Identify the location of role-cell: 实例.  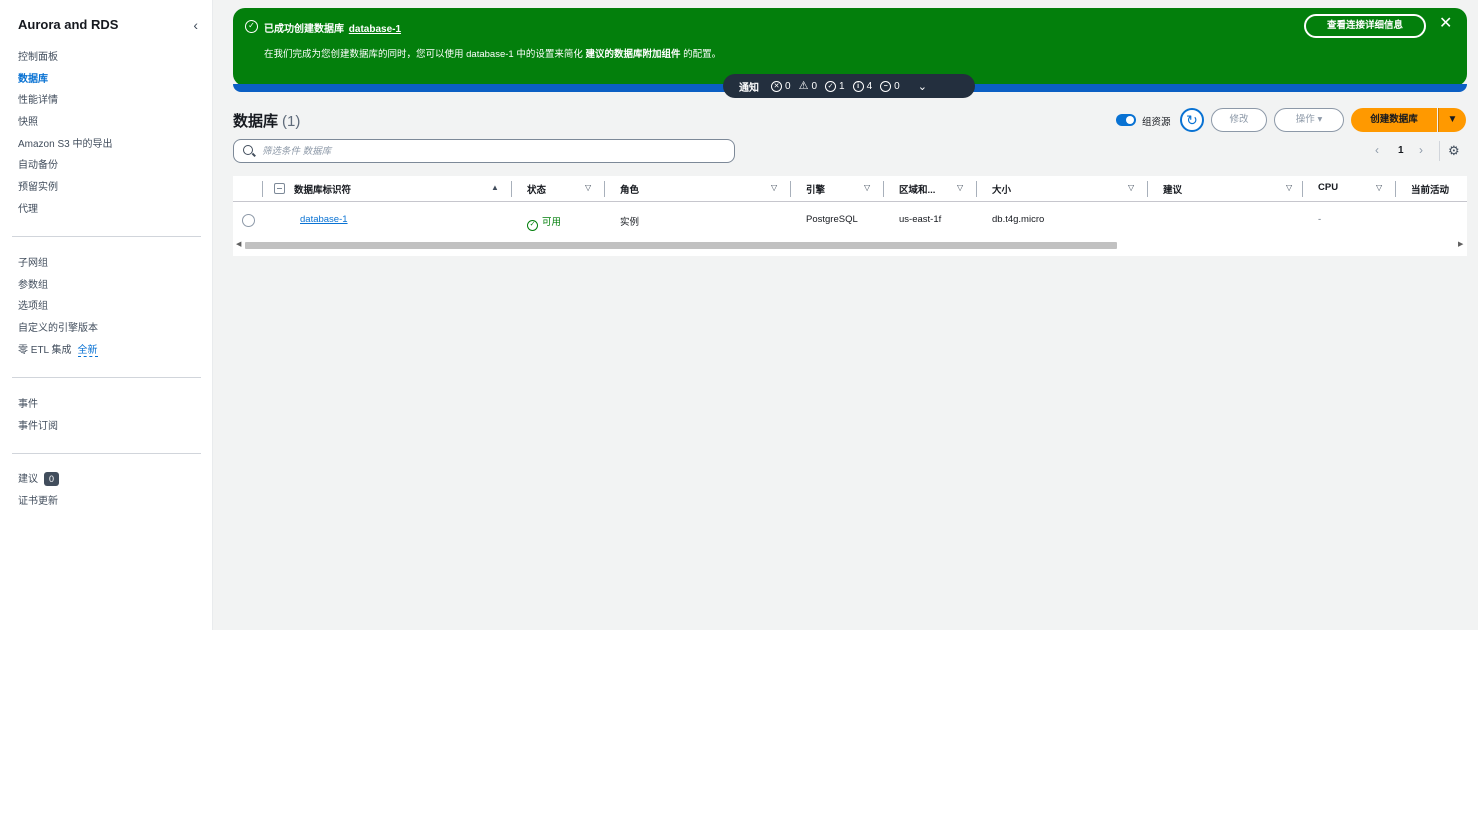
(630, 222).